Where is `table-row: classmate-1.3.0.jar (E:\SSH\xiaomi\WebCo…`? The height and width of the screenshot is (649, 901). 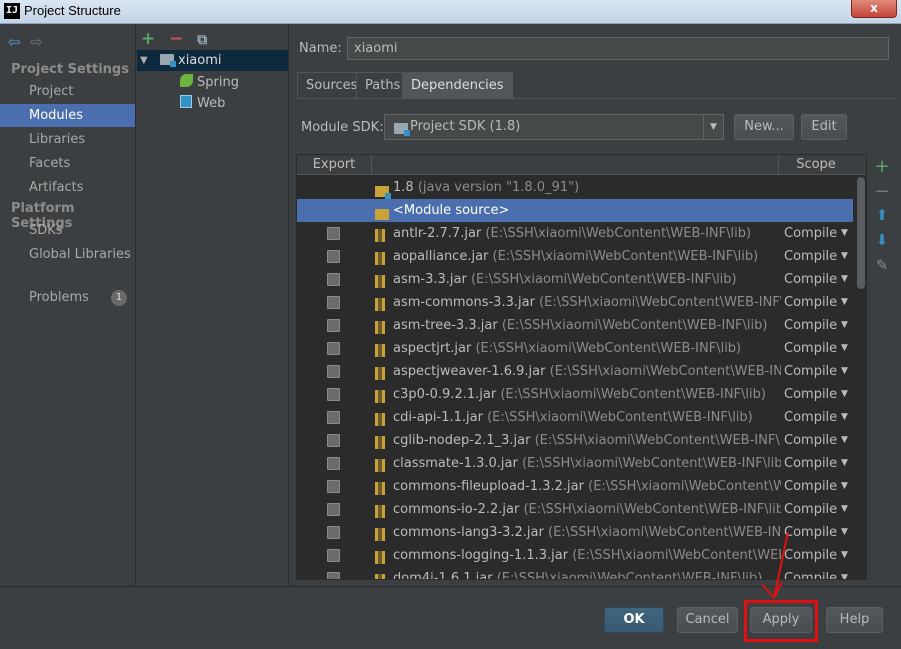 table-row: classmate-1.3.0.jar (E:\SSH\xiaomi\WebCo… is located at coordinates (575, 463).